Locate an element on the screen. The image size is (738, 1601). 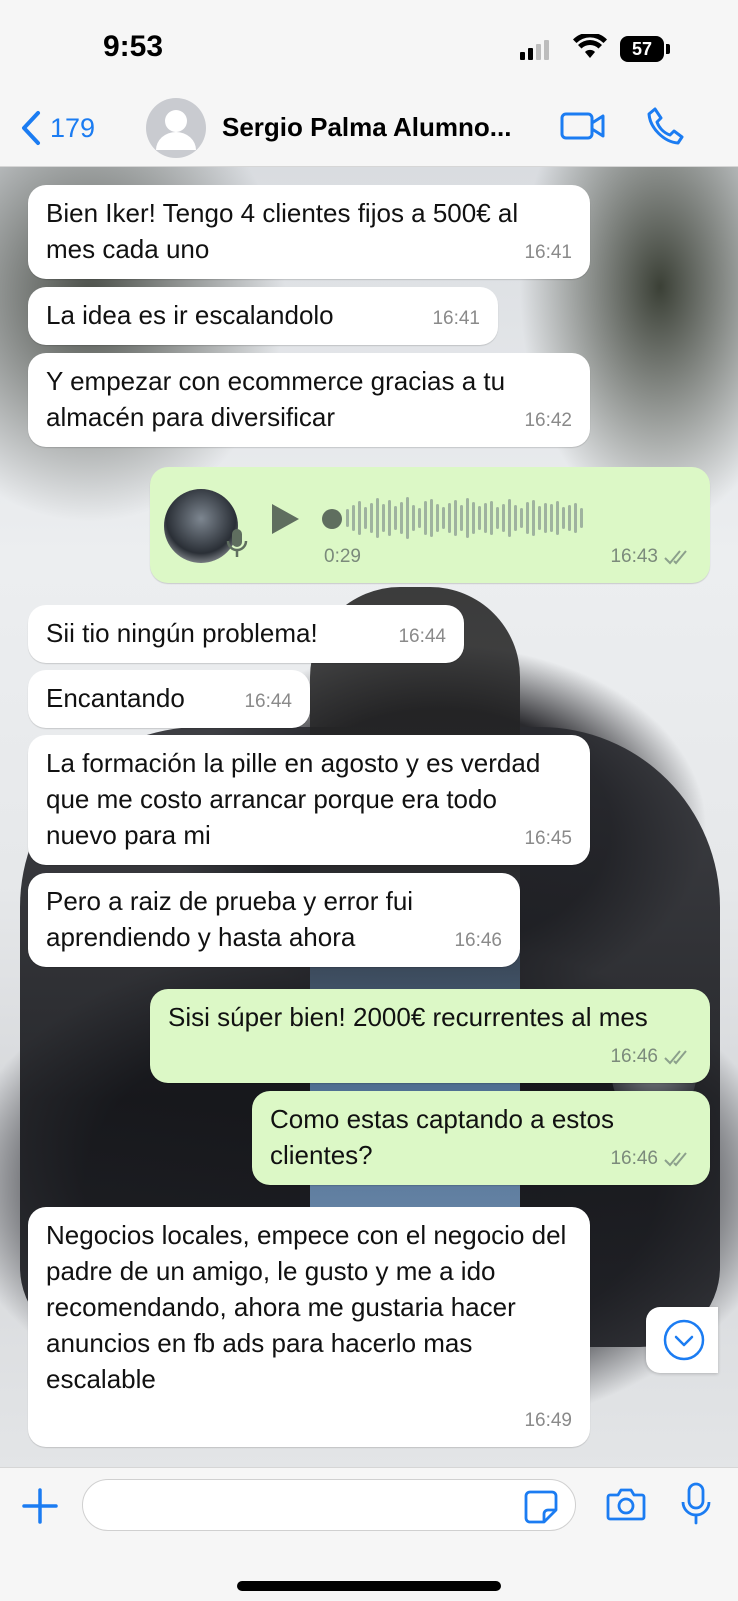
home-indicator is located at coordinates (369, 1586).